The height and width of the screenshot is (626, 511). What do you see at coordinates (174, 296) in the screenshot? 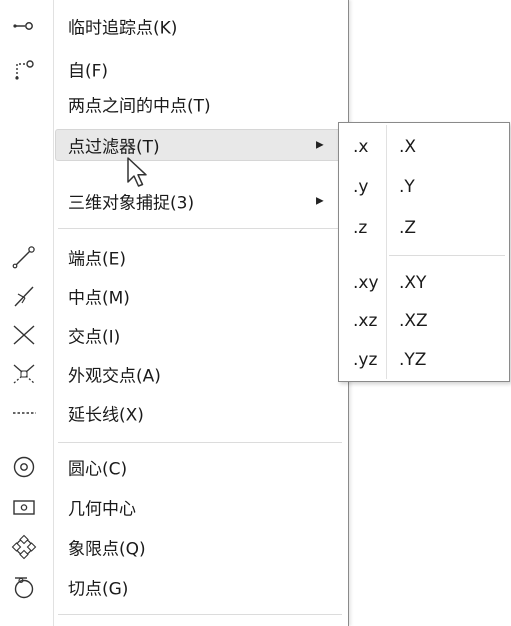
I see `menu-item-midpoint: 中点(M)` at bounding box center [174, 296].